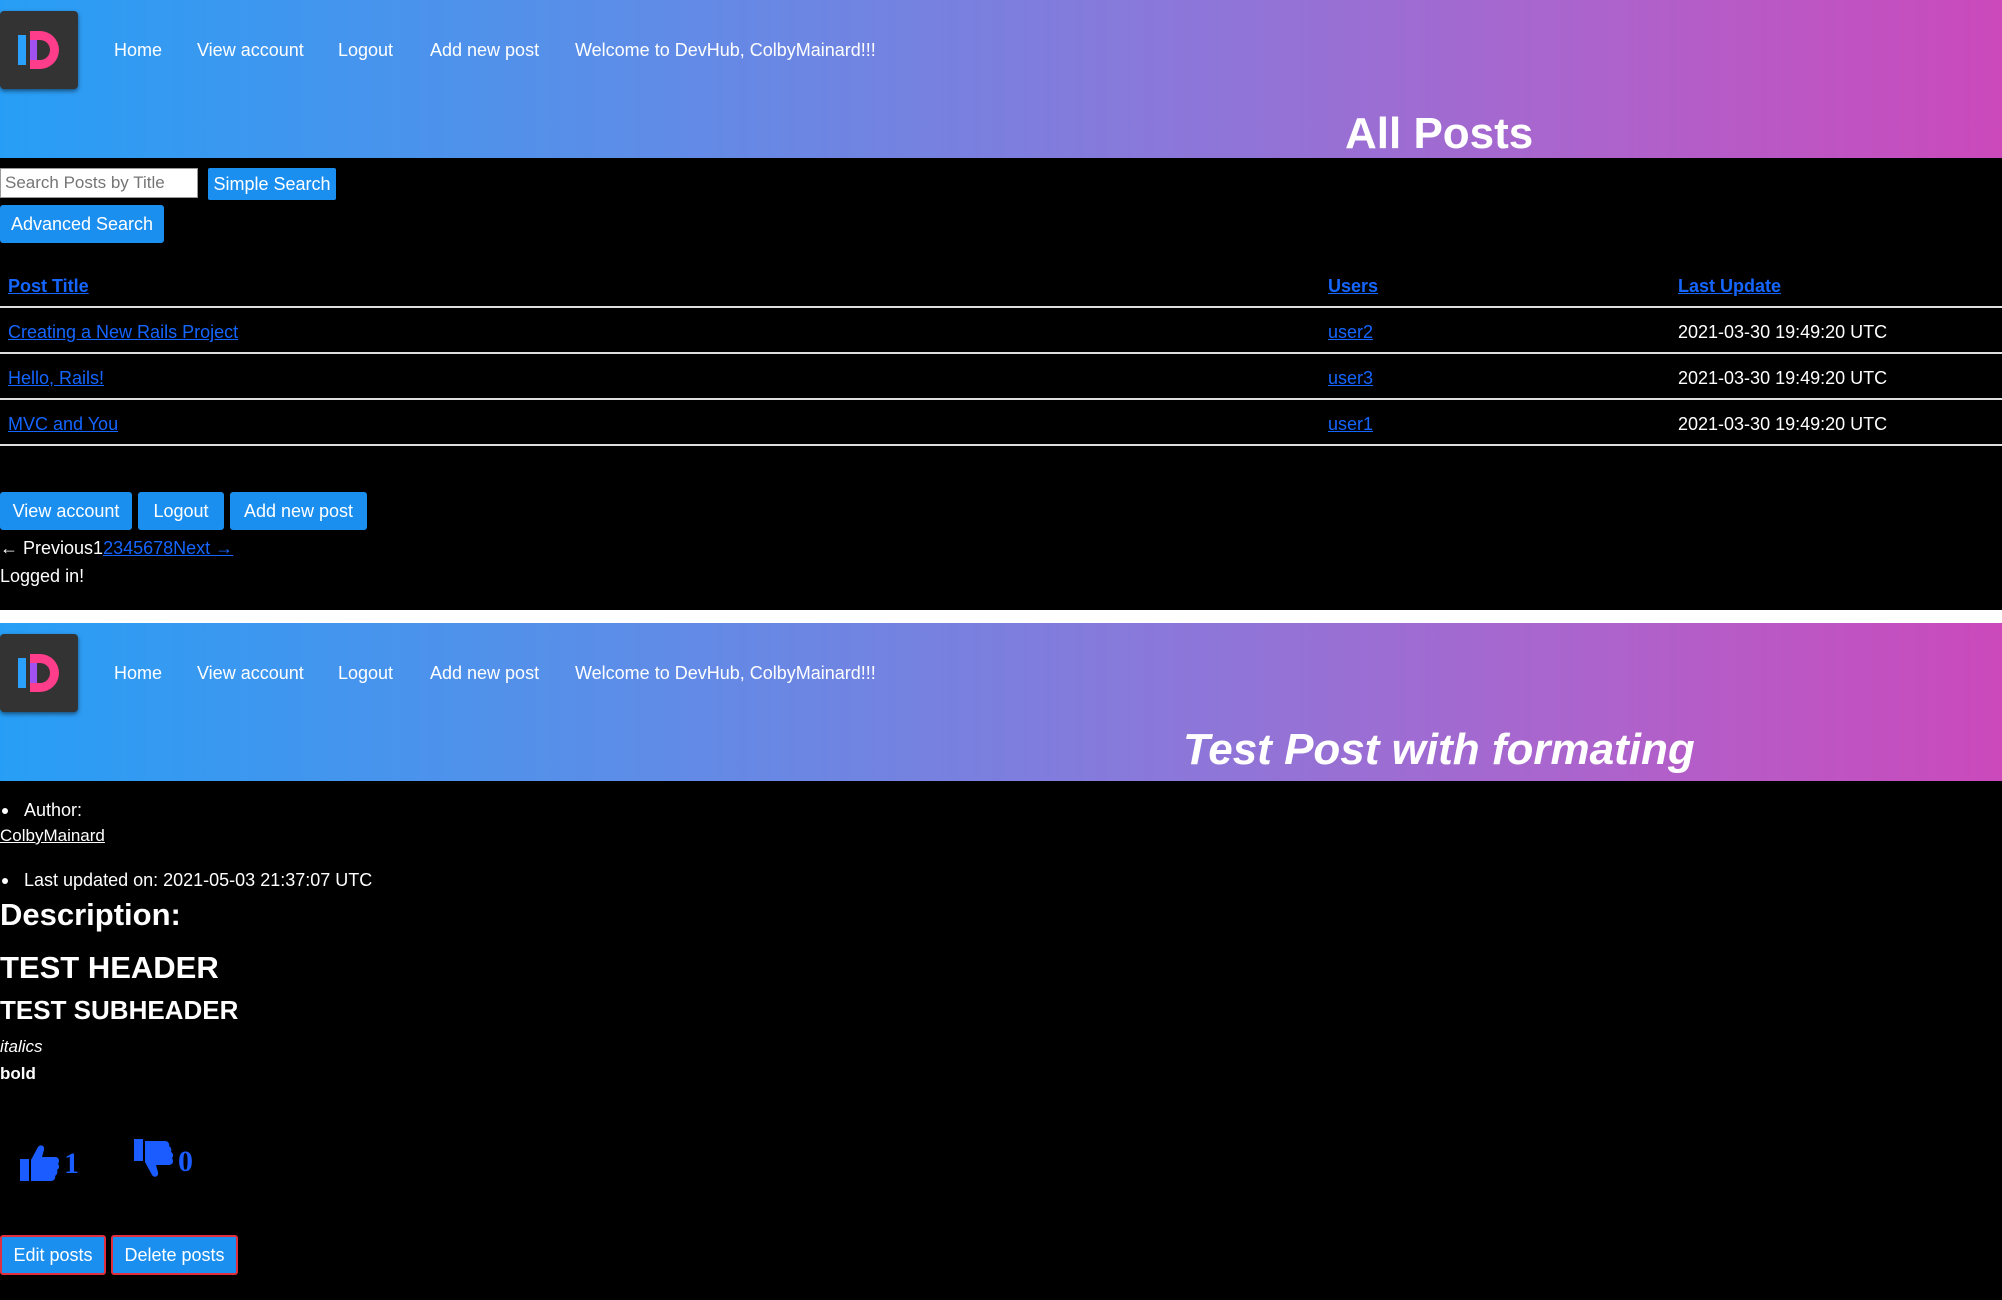 Image resolution: width=2002 pixels, height=1300 pixels. I want to click on pagination-page-link: 3, so click(118, 548).